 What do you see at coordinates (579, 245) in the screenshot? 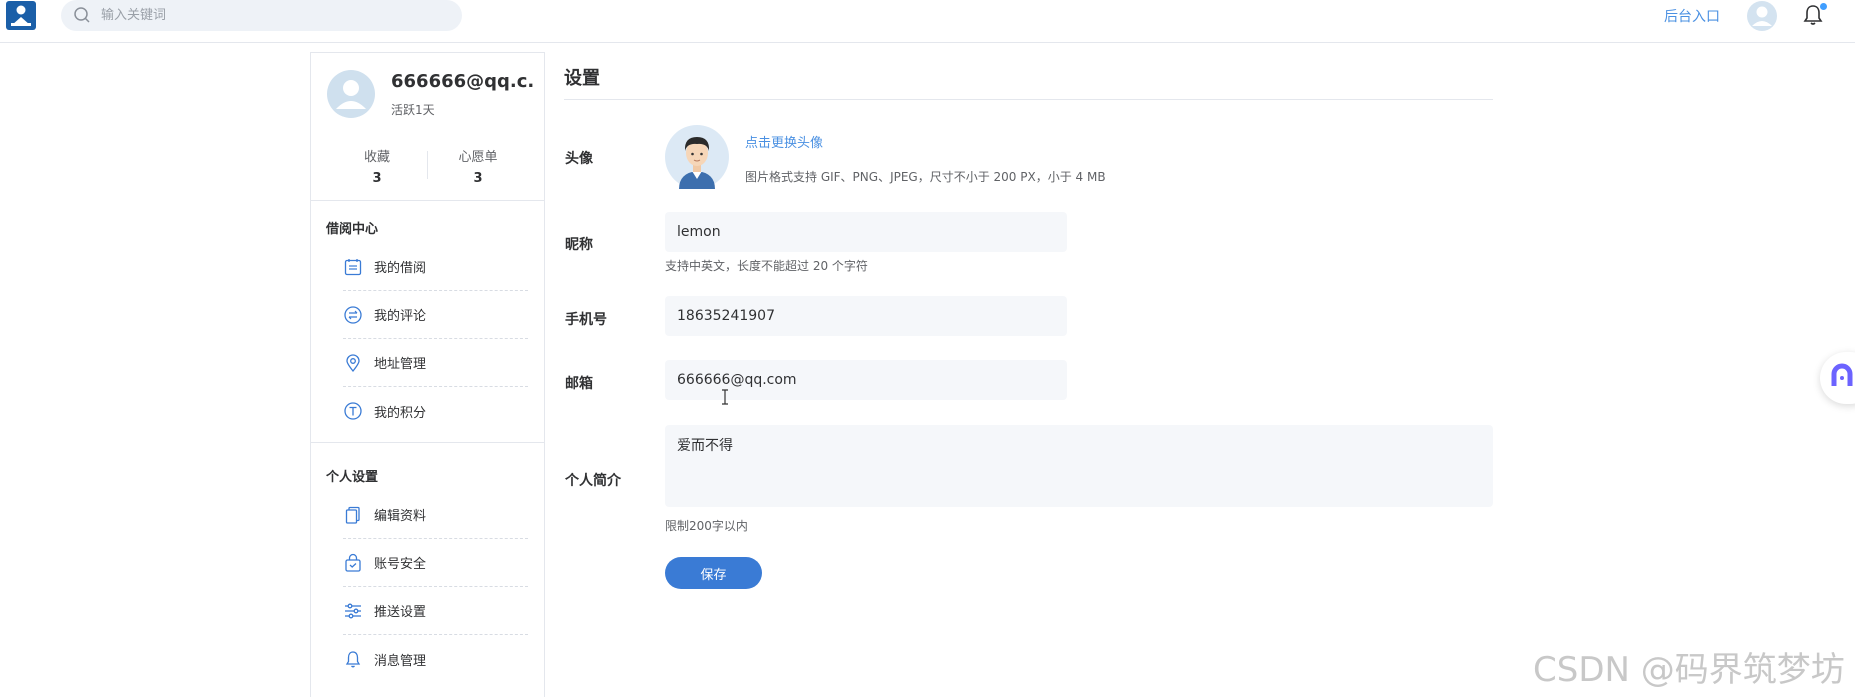
I see `nickname-label: 昵称` at bounding box center [579, 245].